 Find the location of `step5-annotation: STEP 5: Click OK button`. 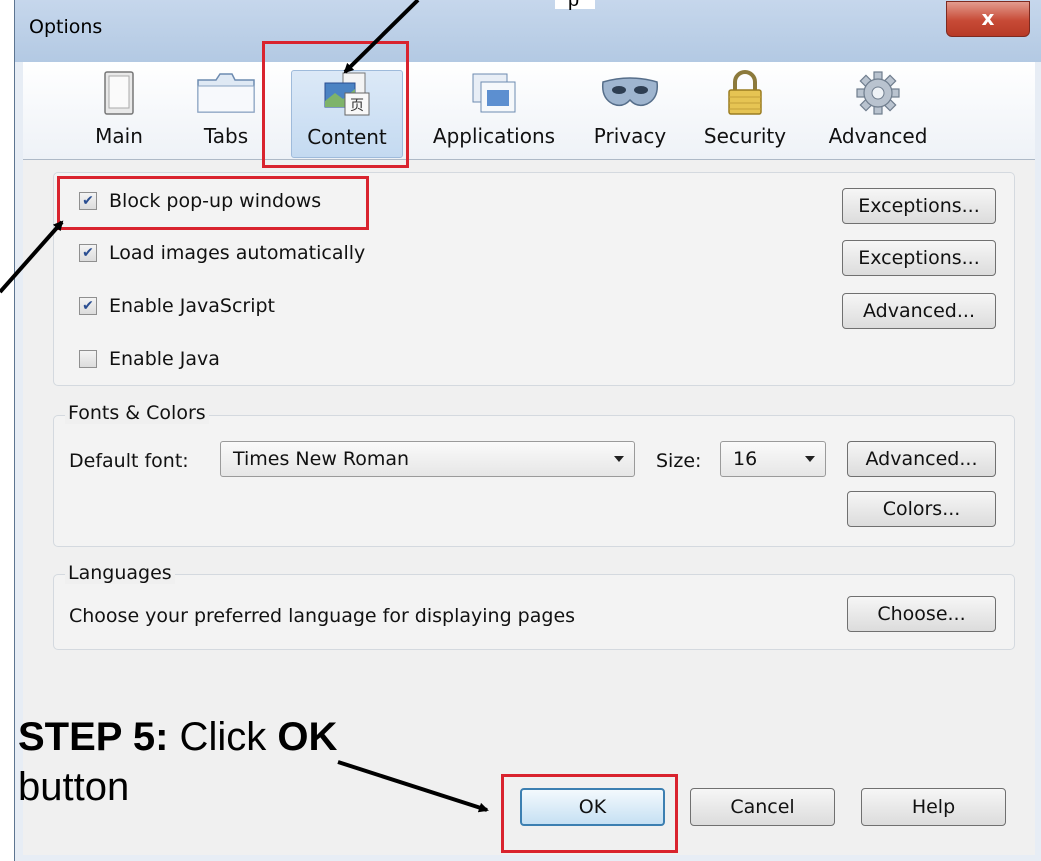

step5-annotation: STEP 5: Click OK button is located at coordinates (177, 762).